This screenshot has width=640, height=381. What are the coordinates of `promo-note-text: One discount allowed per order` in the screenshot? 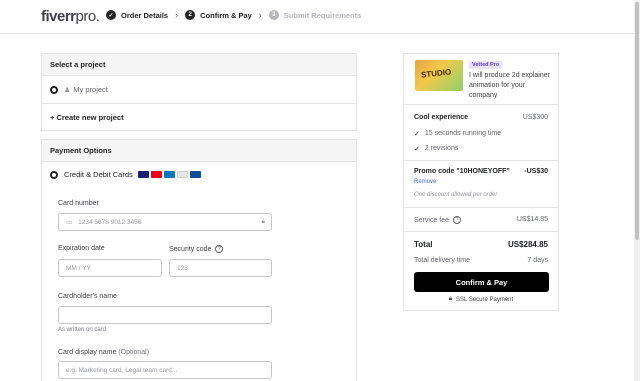 It's located at (456, 195).